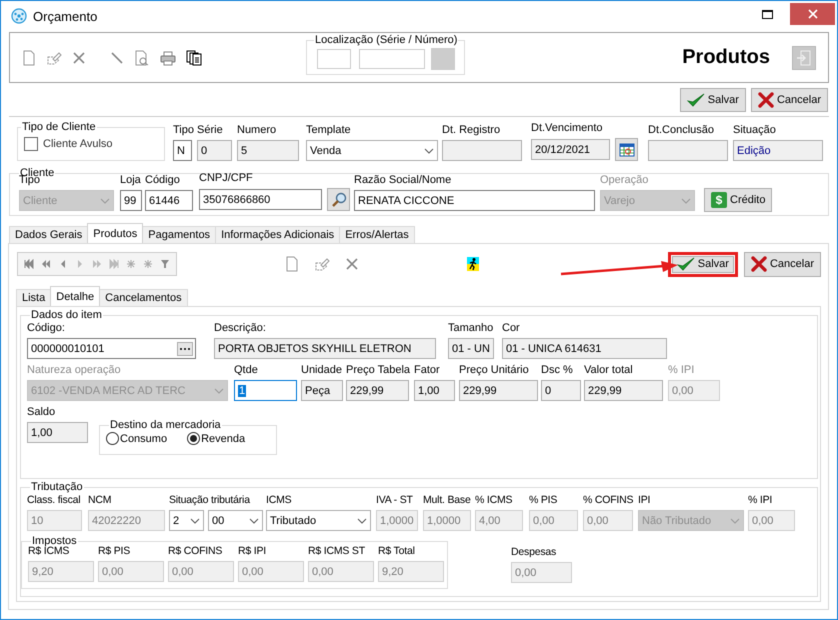 The image size is (838, 620). Describe the element at coordinates (429, 151) in the screenshot. I see `chevron-icon` at that location.